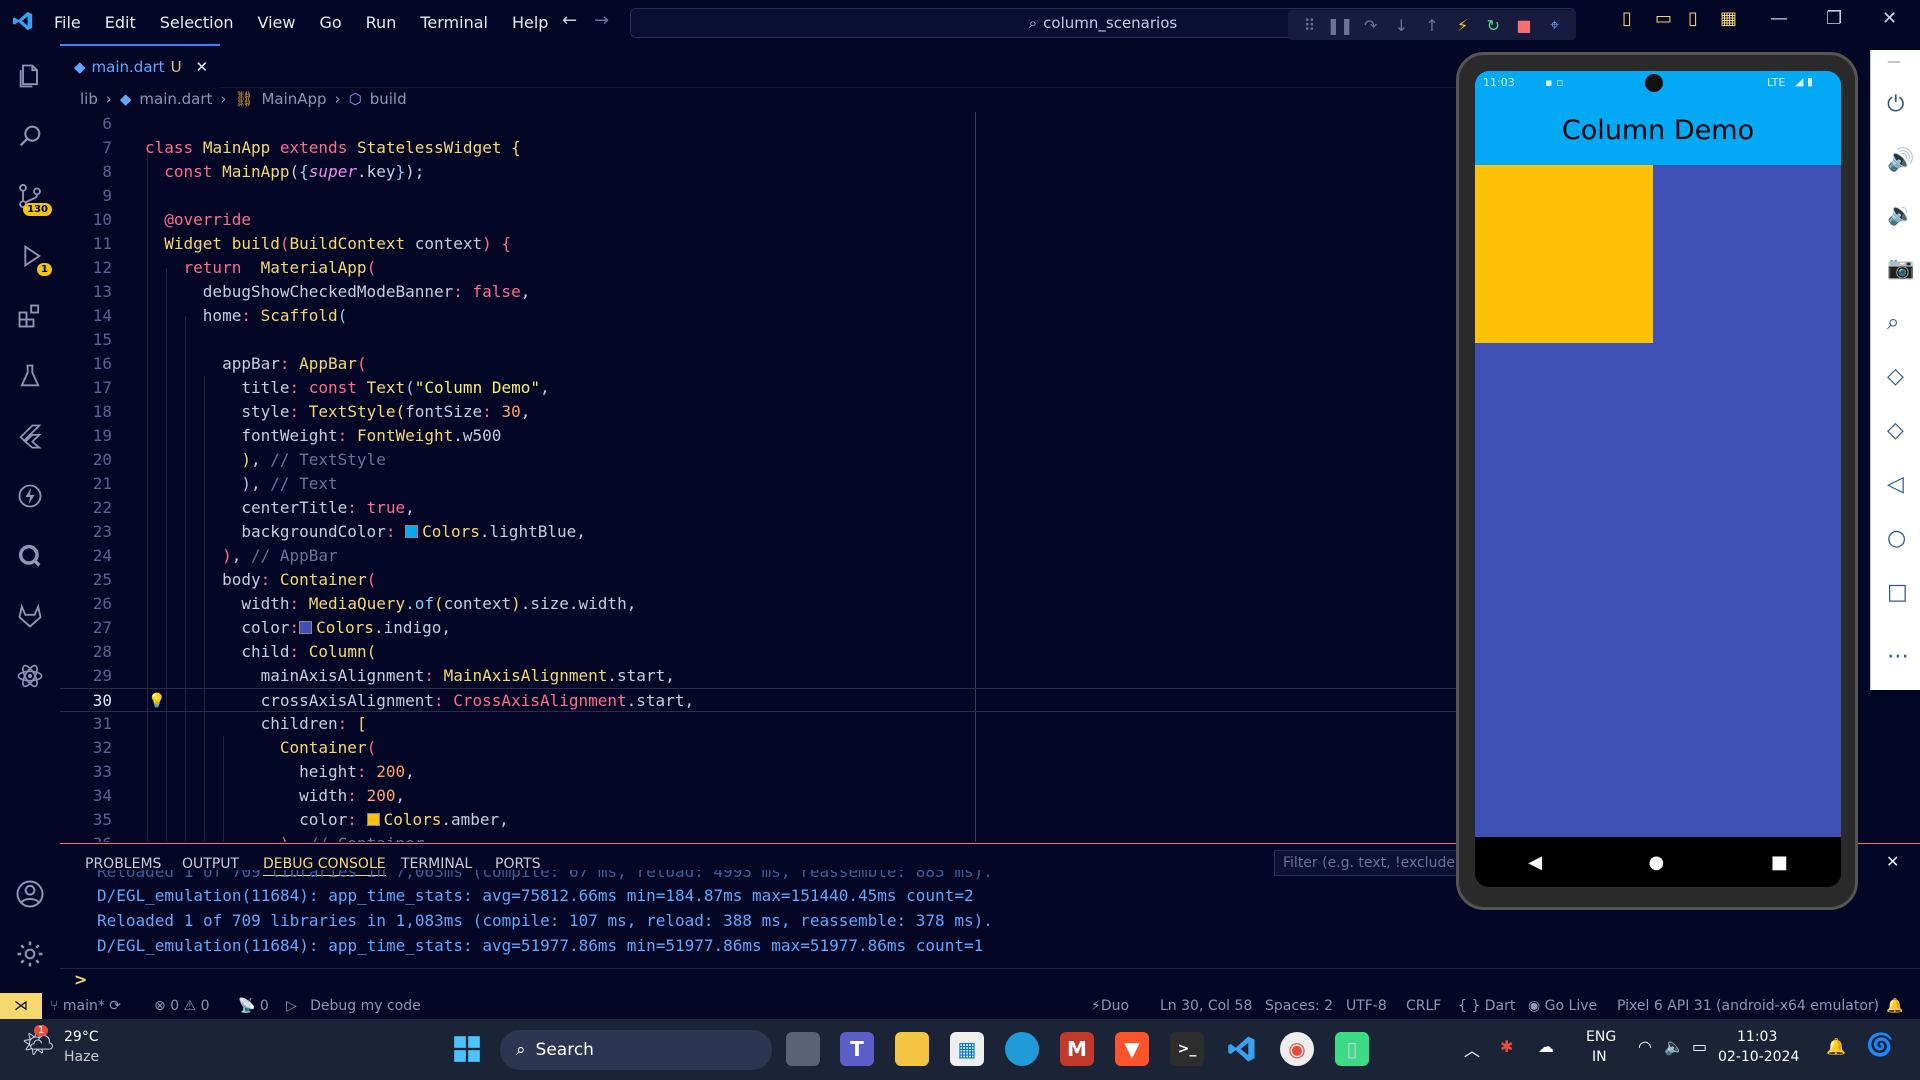 Image resolution: width=1920 pixels, height=1080 pixels. What do you see at coordinates (381, 22) in the screenshot?
I see `menu-run: Run` at bounding box center [381, 22].